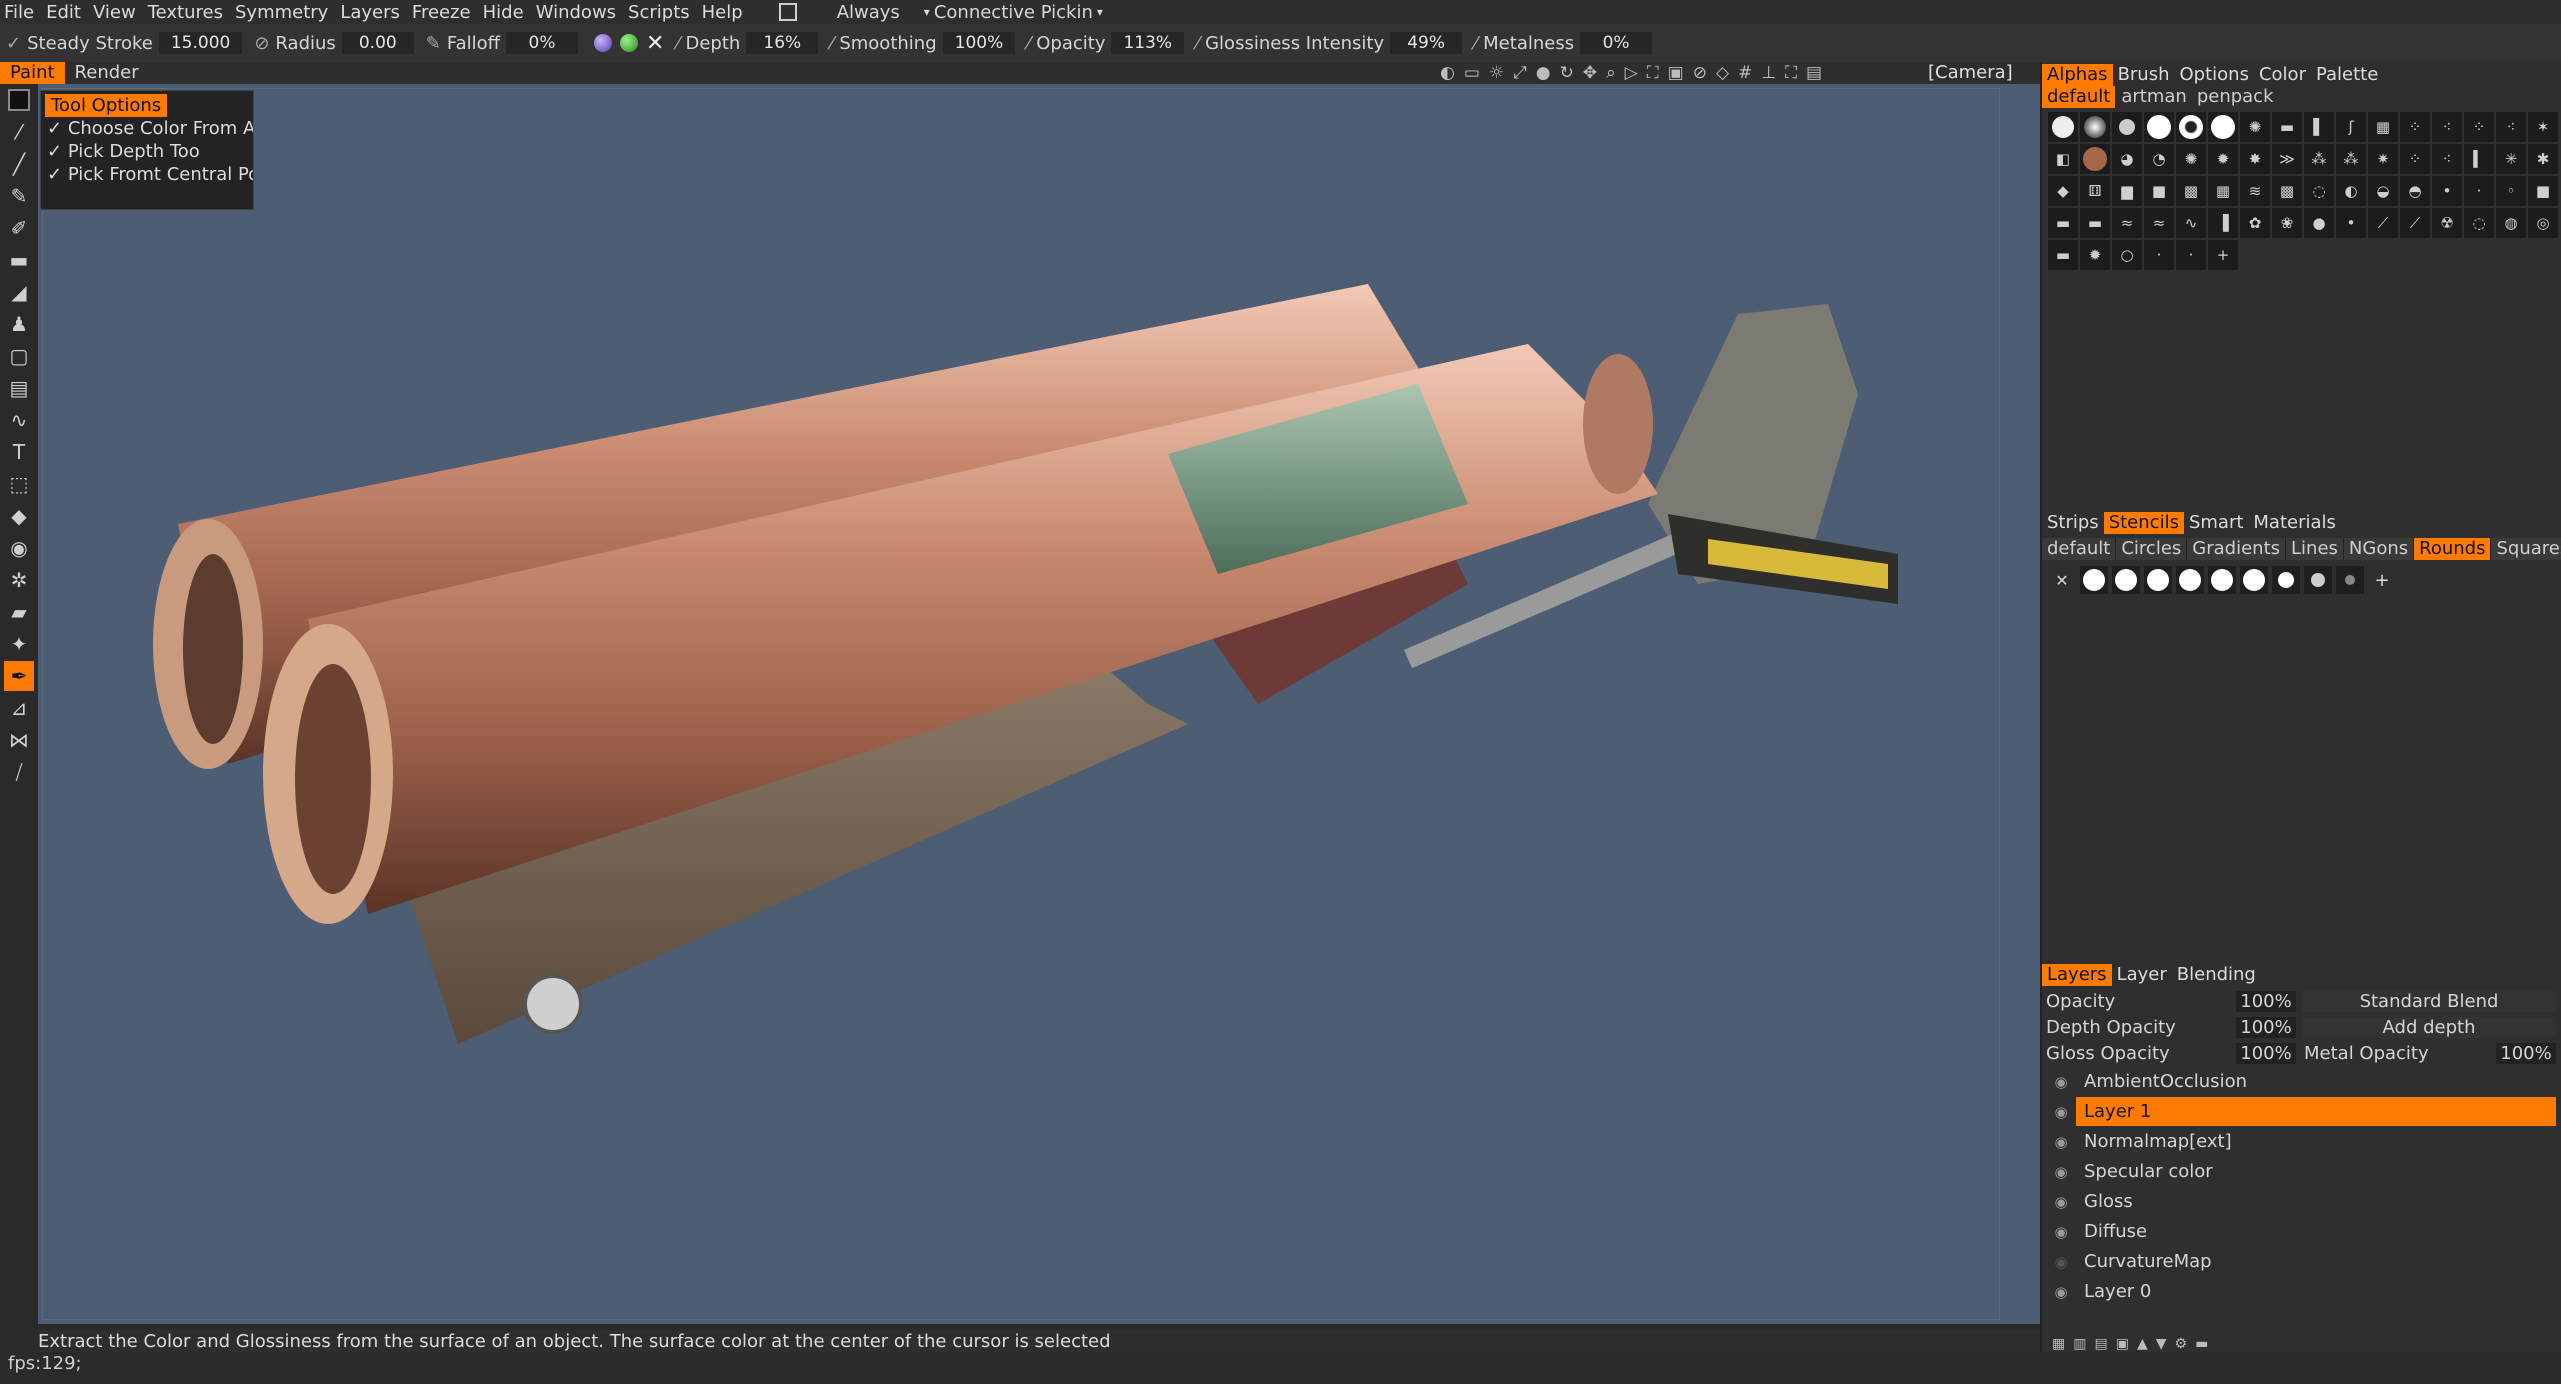 The image size is (2561, 1384). What do you see at coordinates (19, 292) in the screenshot?
I see `fill-icon: ◢` at bounding box center [19, 292].